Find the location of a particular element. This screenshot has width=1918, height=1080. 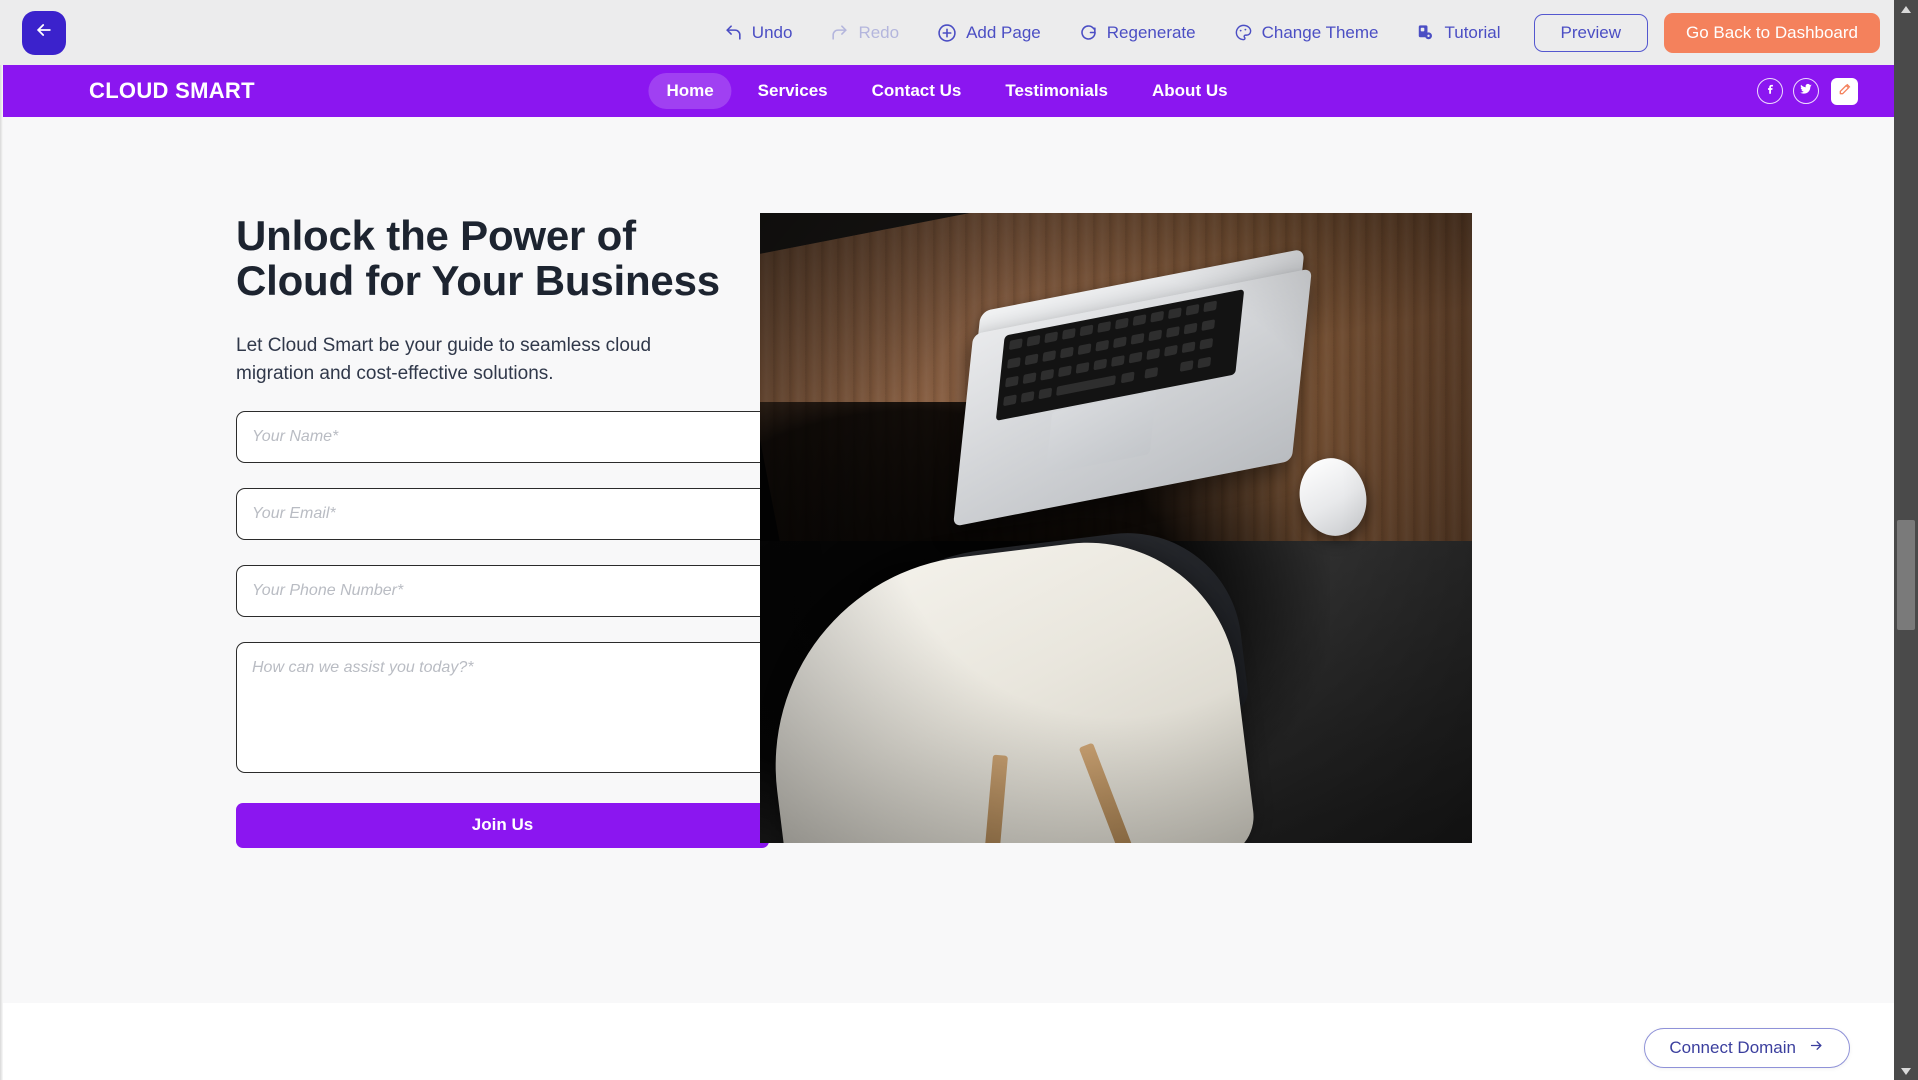

undo-button: Undo is located at coordinates (758, 33).